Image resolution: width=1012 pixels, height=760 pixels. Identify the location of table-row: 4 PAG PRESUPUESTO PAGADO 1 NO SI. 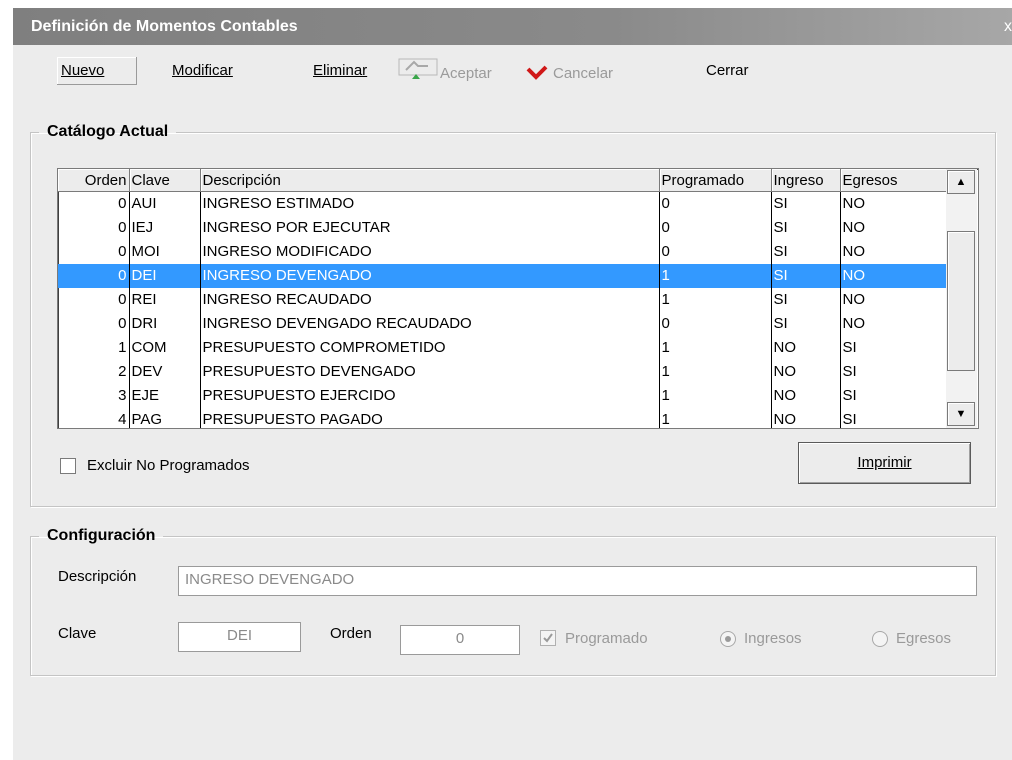
(502, 418).